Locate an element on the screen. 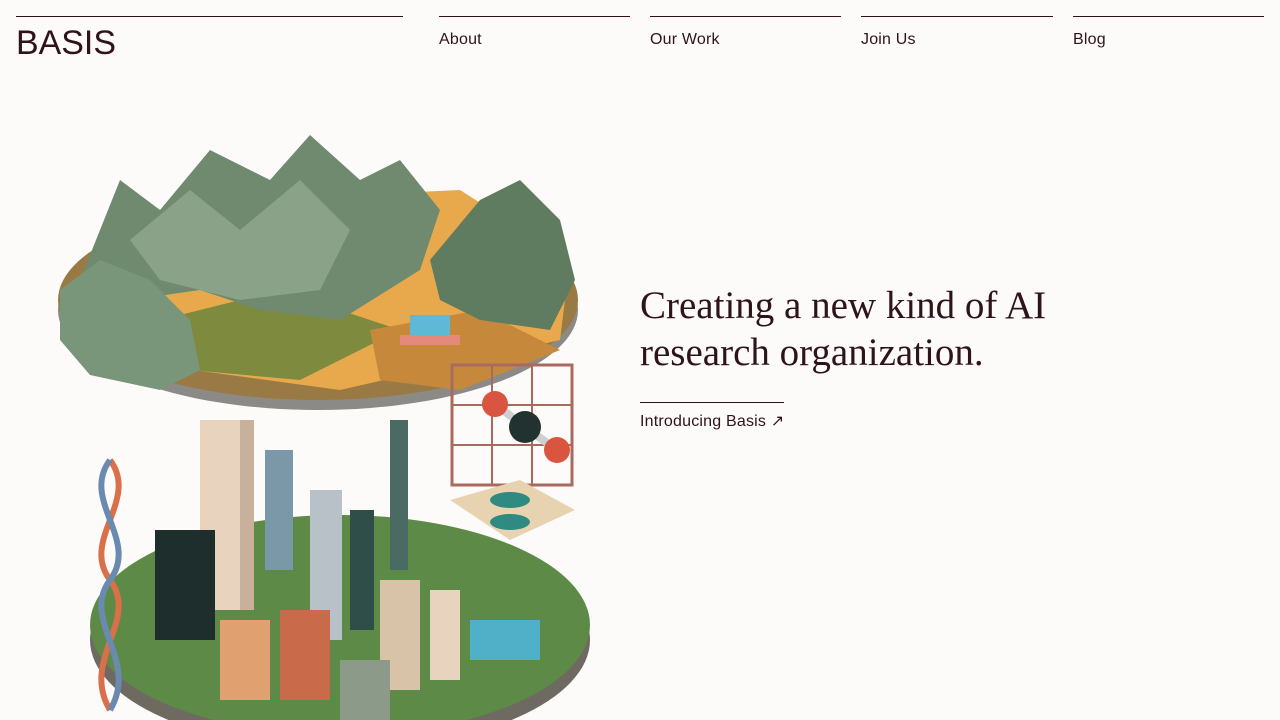 This screenshot has width=1280, height=720. atom-dark is located at coordinates (525, 427).